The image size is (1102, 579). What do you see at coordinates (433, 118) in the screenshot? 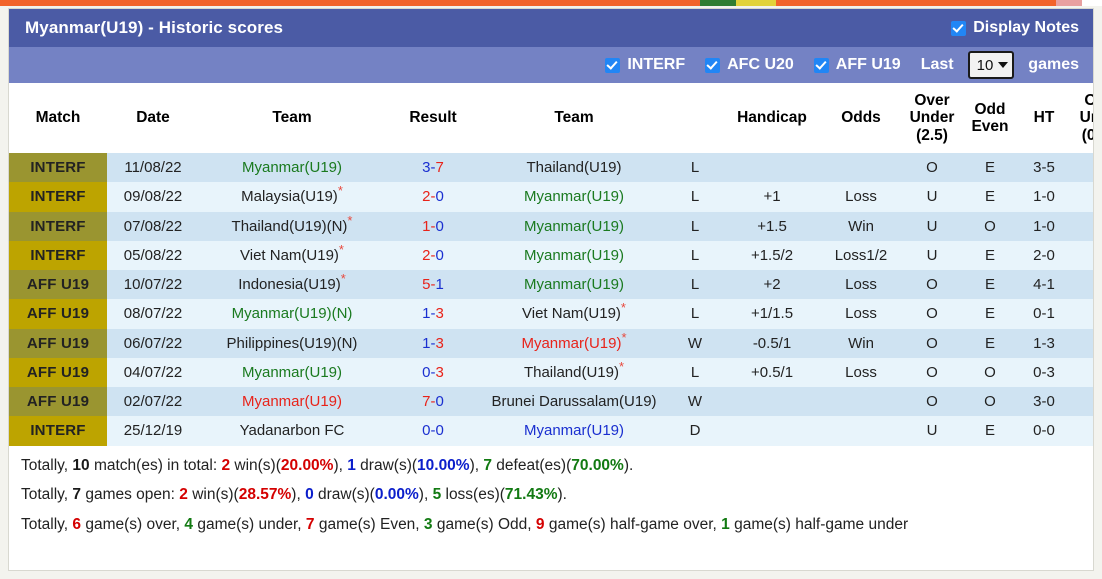
I see `col-header-result: Result` at bounding box center [433, 118].